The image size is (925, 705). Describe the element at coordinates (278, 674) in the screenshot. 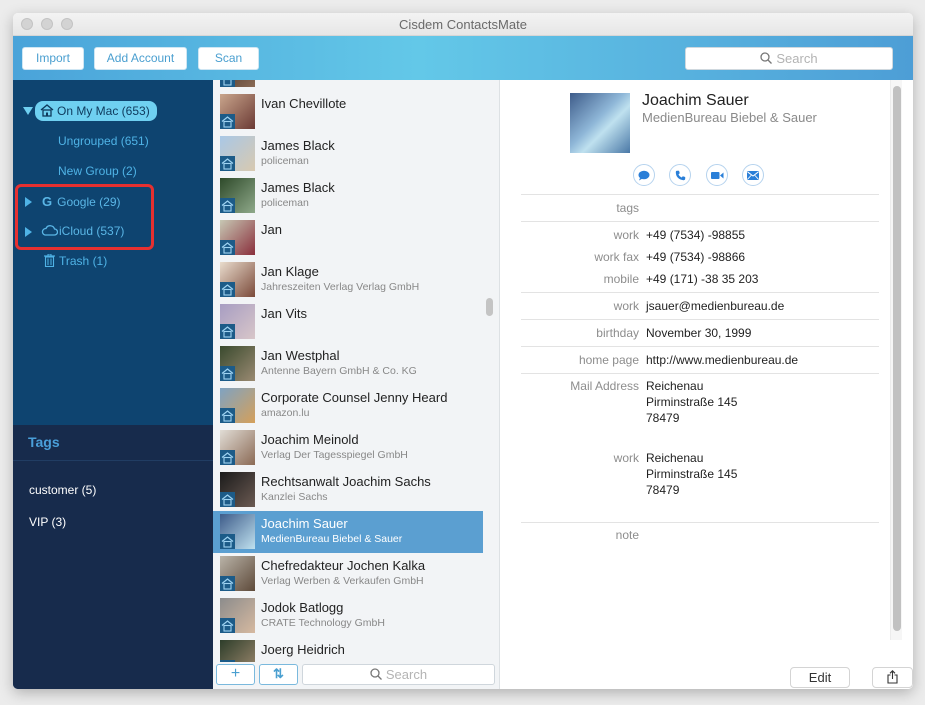

I see `sort-button: ⇅` at that location.